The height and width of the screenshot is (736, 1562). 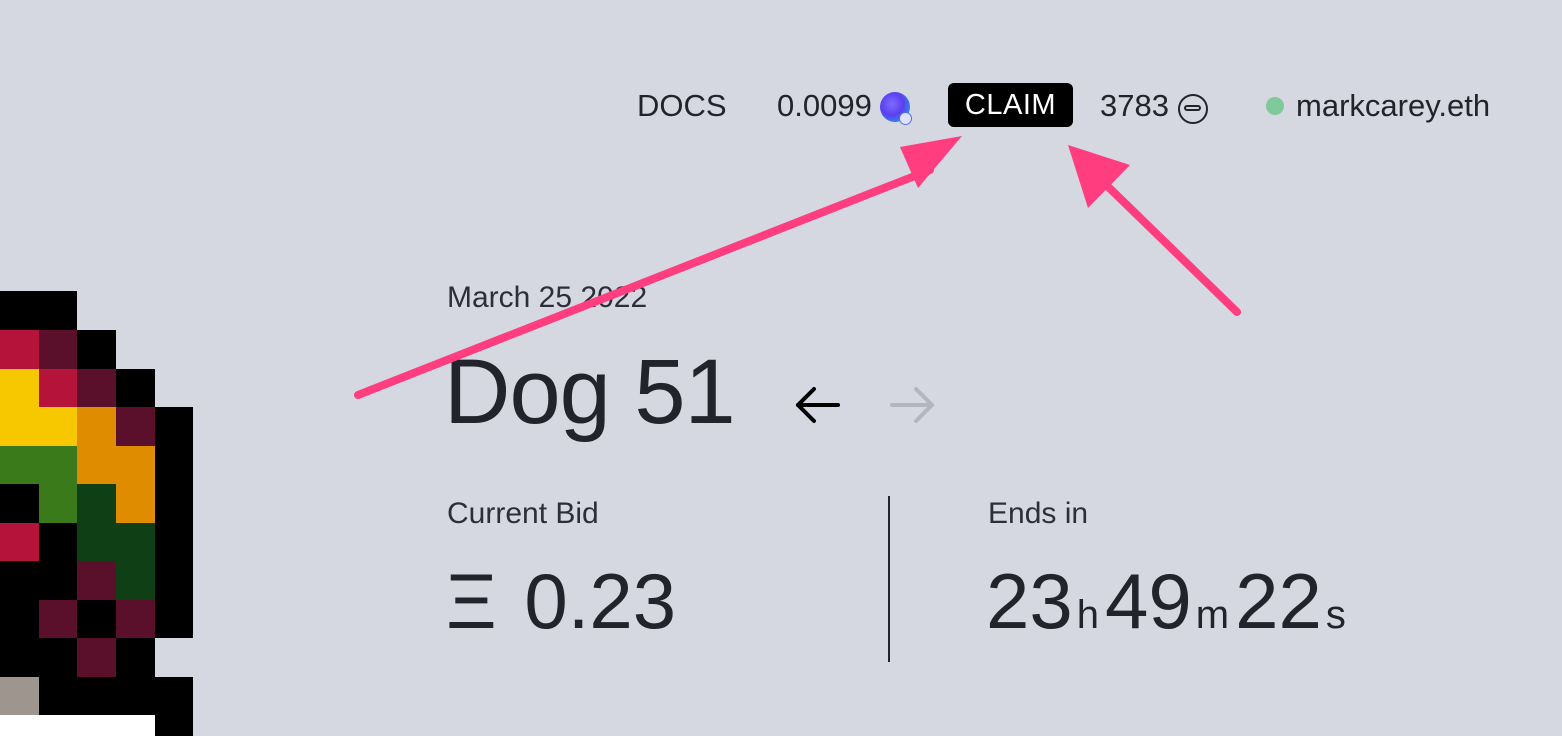 What do you see at coordinates (1393, 105) in the screenshot?
I see `account-name: markcarey.eth` at bounding box center [1393, 105].